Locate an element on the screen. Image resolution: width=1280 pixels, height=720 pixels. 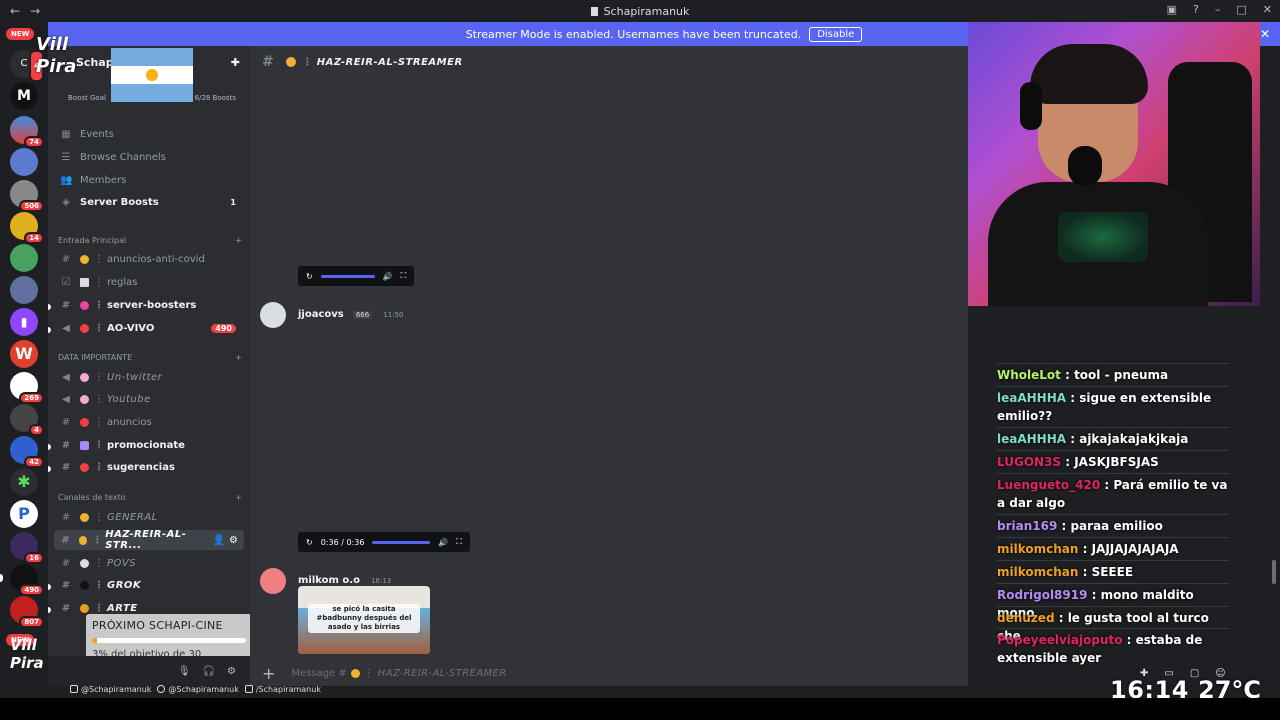
server-schapi: C4 is located at coordinates (27, 66).